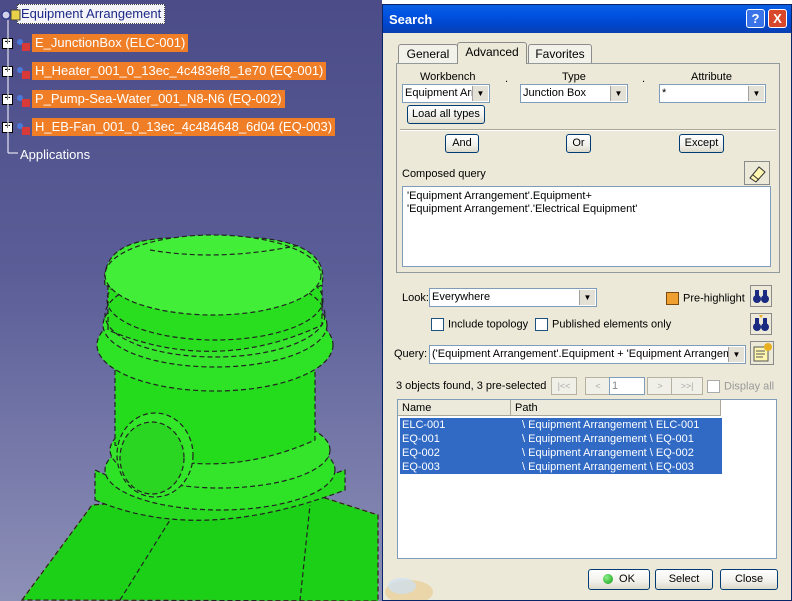  I want to click on table-row: EQ-003 \ Equipment Arrangement \ EQ-003, so click(561, 467).